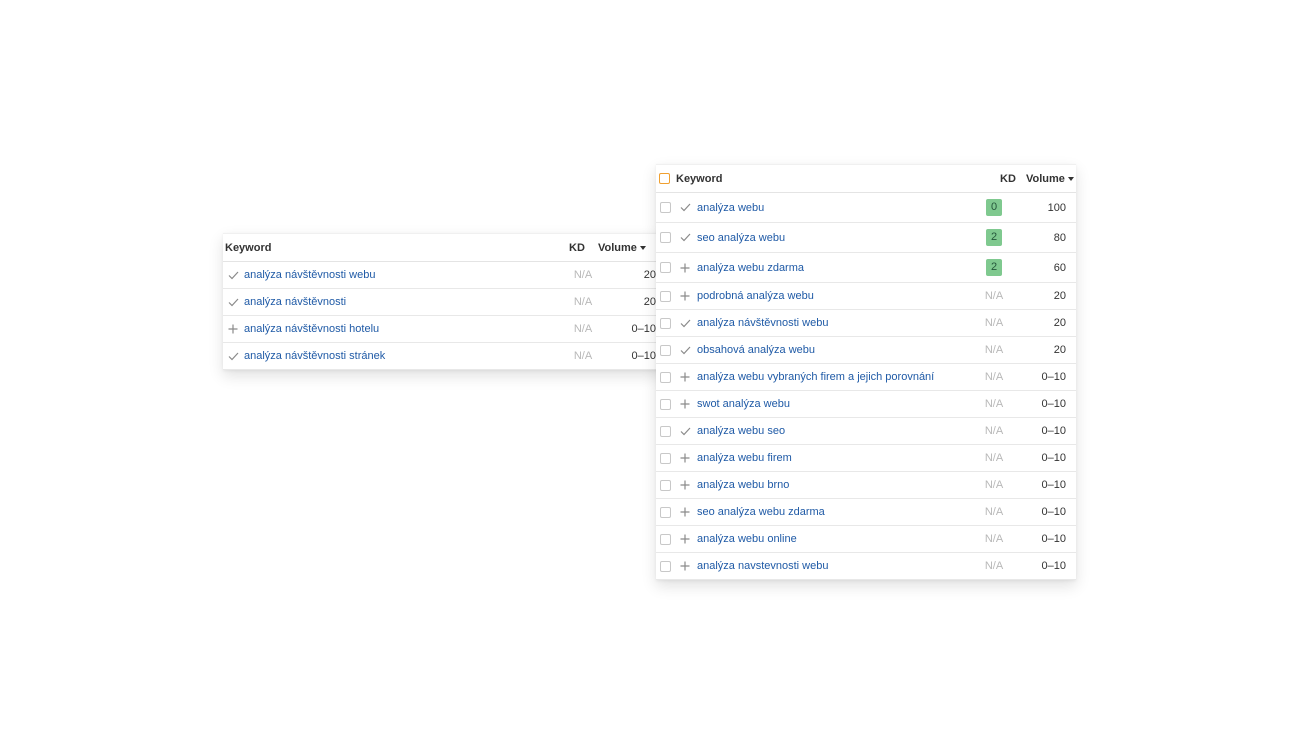 The height and width of the screenshot is (732, 1300). Describe the element at coordinates (406, 329) in the screenshot. I see `keyword-link: analýza návštěvnosti hotelu` at that location.